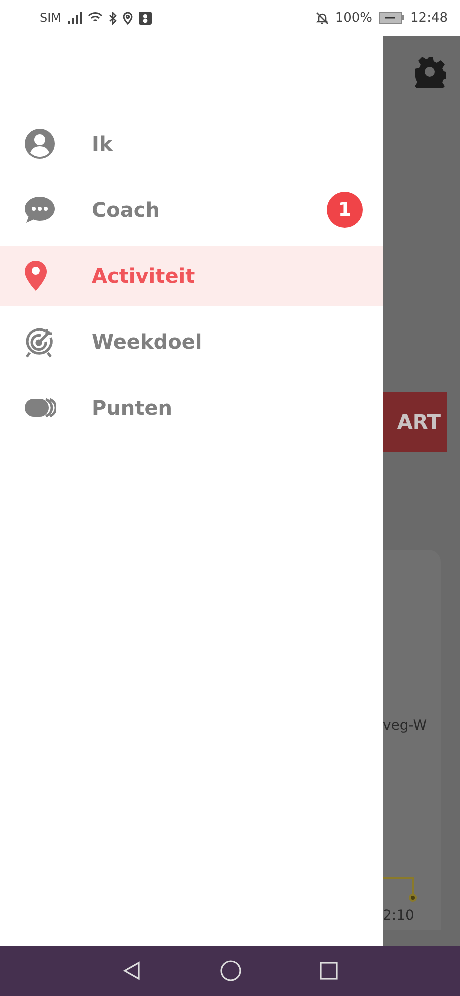 The image size is (460, 996). I want to click on start-button: ART, so click(415, 422).